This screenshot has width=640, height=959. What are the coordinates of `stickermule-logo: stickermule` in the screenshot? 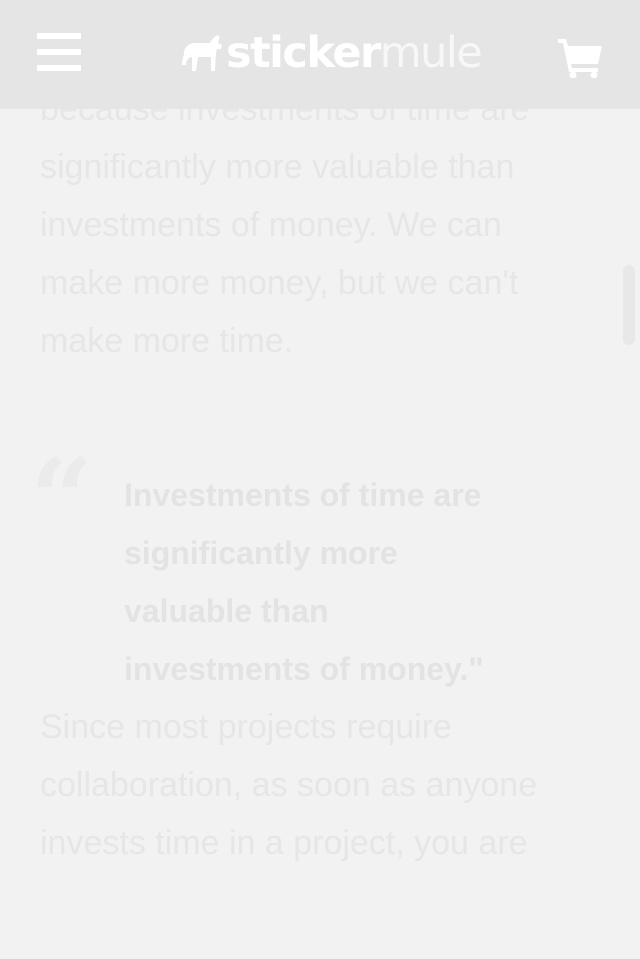 It's located at (331, 53).